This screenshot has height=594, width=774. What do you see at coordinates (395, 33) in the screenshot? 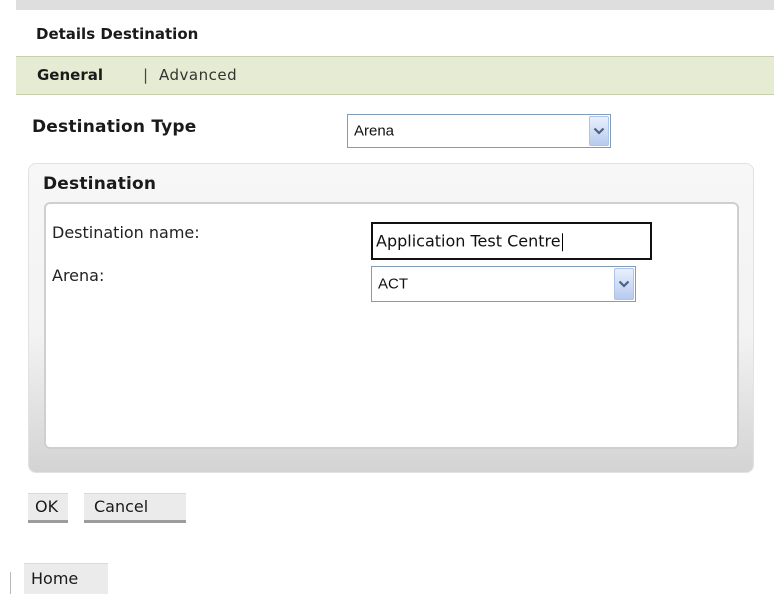
I see `panel-header: Details Destination` at bounding box center [395, 33].